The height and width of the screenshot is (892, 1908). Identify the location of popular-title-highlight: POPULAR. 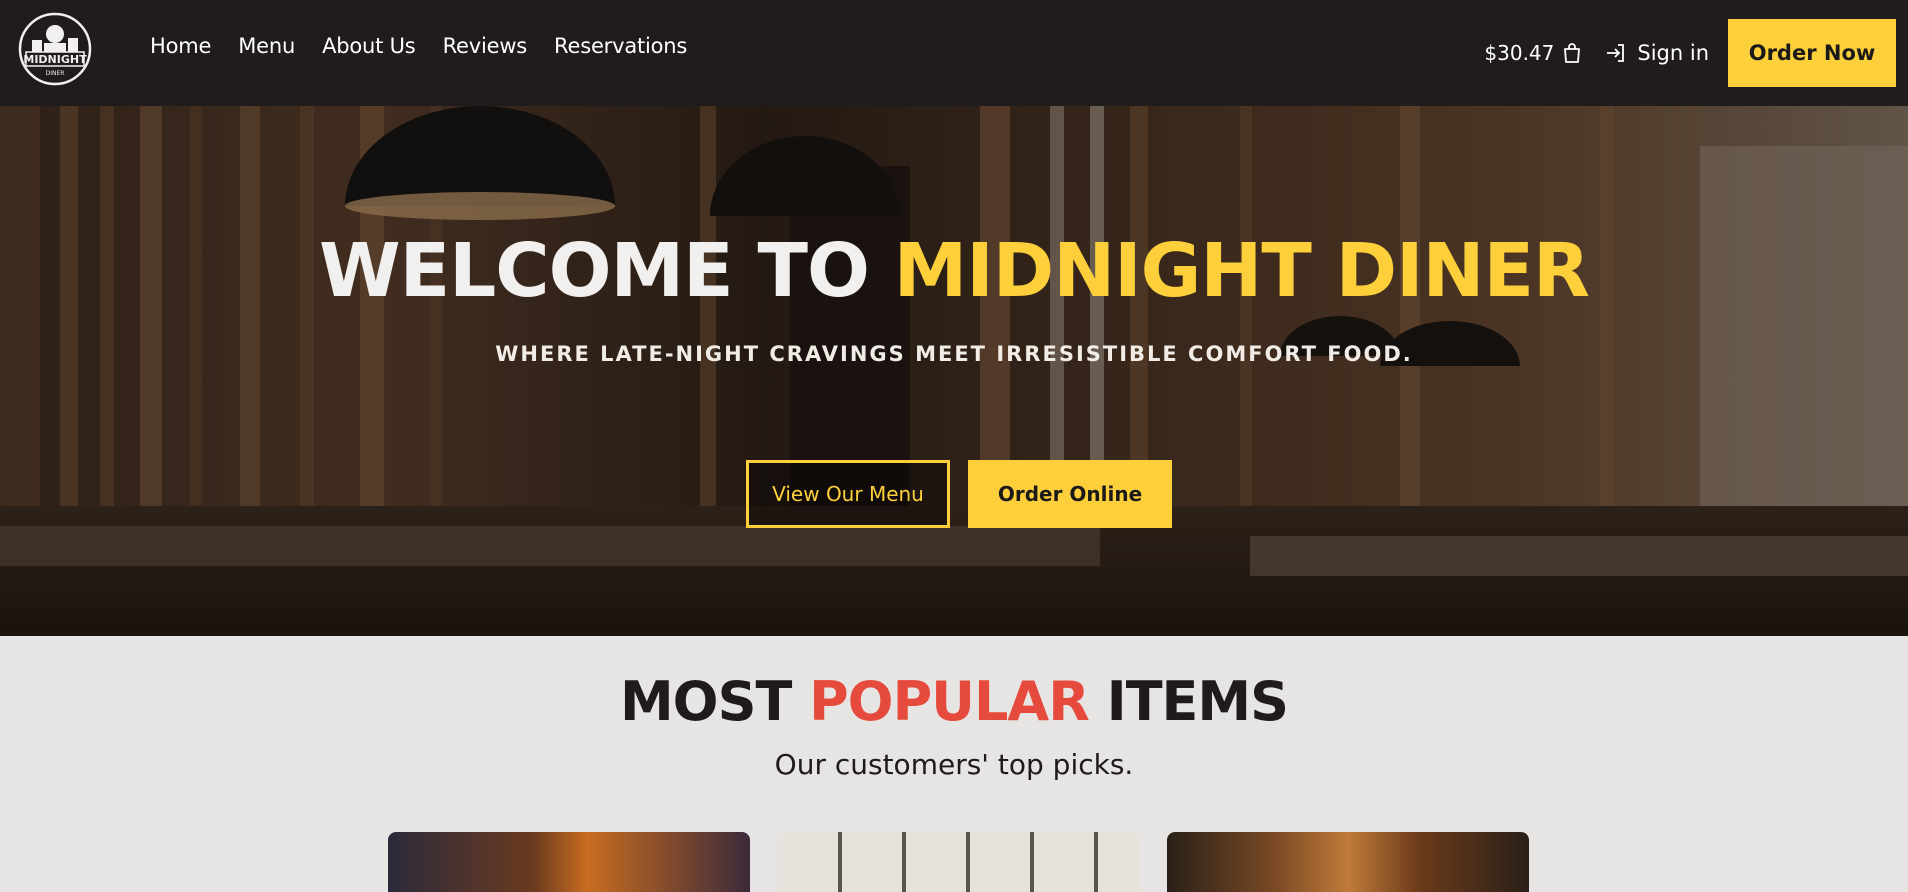
(949, 701).